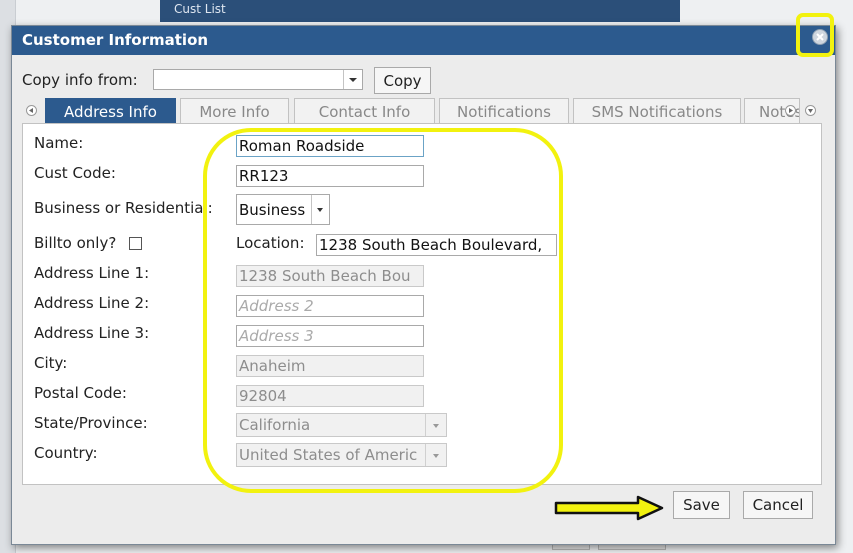  I want to click on tab-scroll-left-icon, so click(31, 110).